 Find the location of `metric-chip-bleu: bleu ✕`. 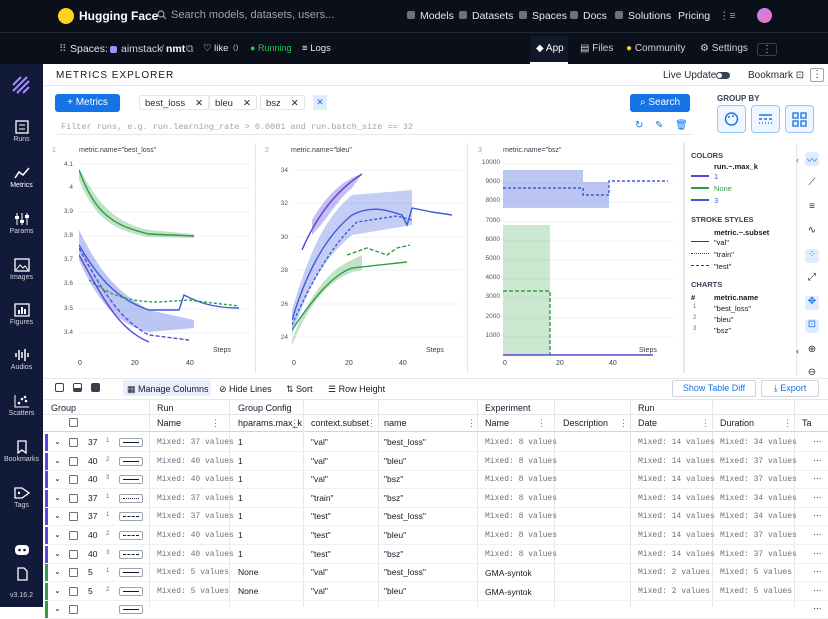

metric-chip-bleu: bleu ✕ is located at coordinates (233, 102).